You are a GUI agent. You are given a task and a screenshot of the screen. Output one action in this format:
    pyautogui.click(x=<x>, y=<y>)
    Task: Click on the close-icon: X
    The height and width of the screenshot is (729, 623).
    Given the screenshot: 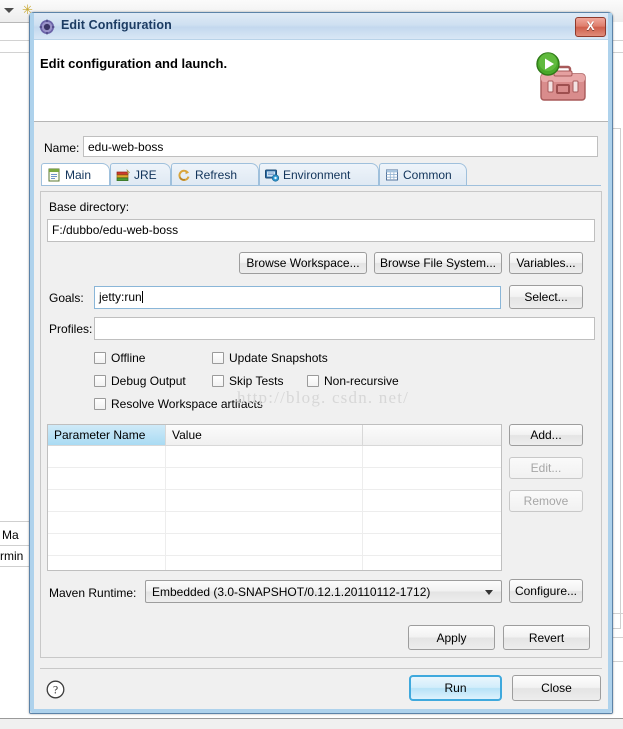 What is the action you would take?
    pyautogui.click(x=590, y=26)
    